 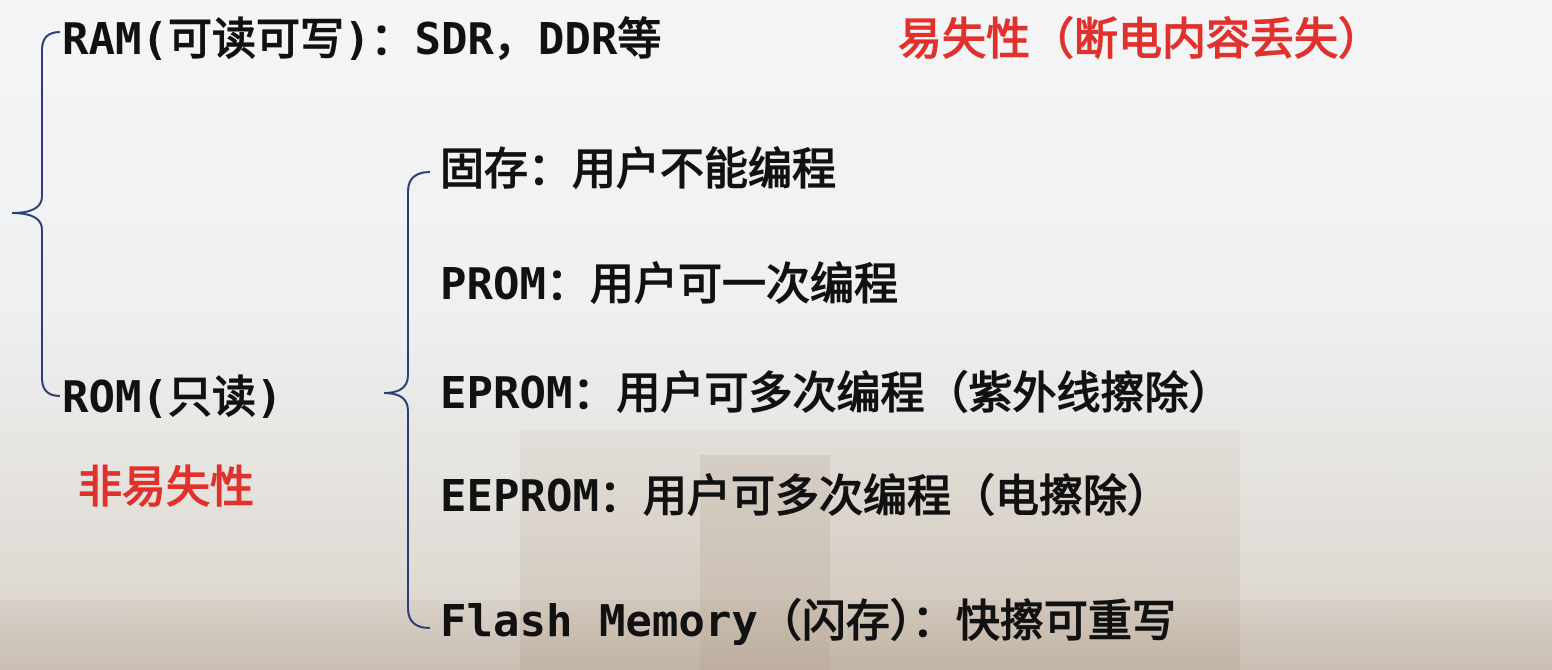 I want to click on rom-type-mask-rom: 固存：用户不能编程, so click(x=638, y=169).